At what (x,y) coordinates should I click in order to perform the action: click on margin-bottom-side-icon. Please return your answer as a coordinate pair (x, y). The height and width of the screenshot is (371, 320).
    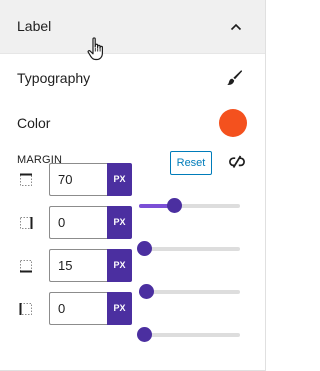
    Looking at the image, I should click on (26, 266).